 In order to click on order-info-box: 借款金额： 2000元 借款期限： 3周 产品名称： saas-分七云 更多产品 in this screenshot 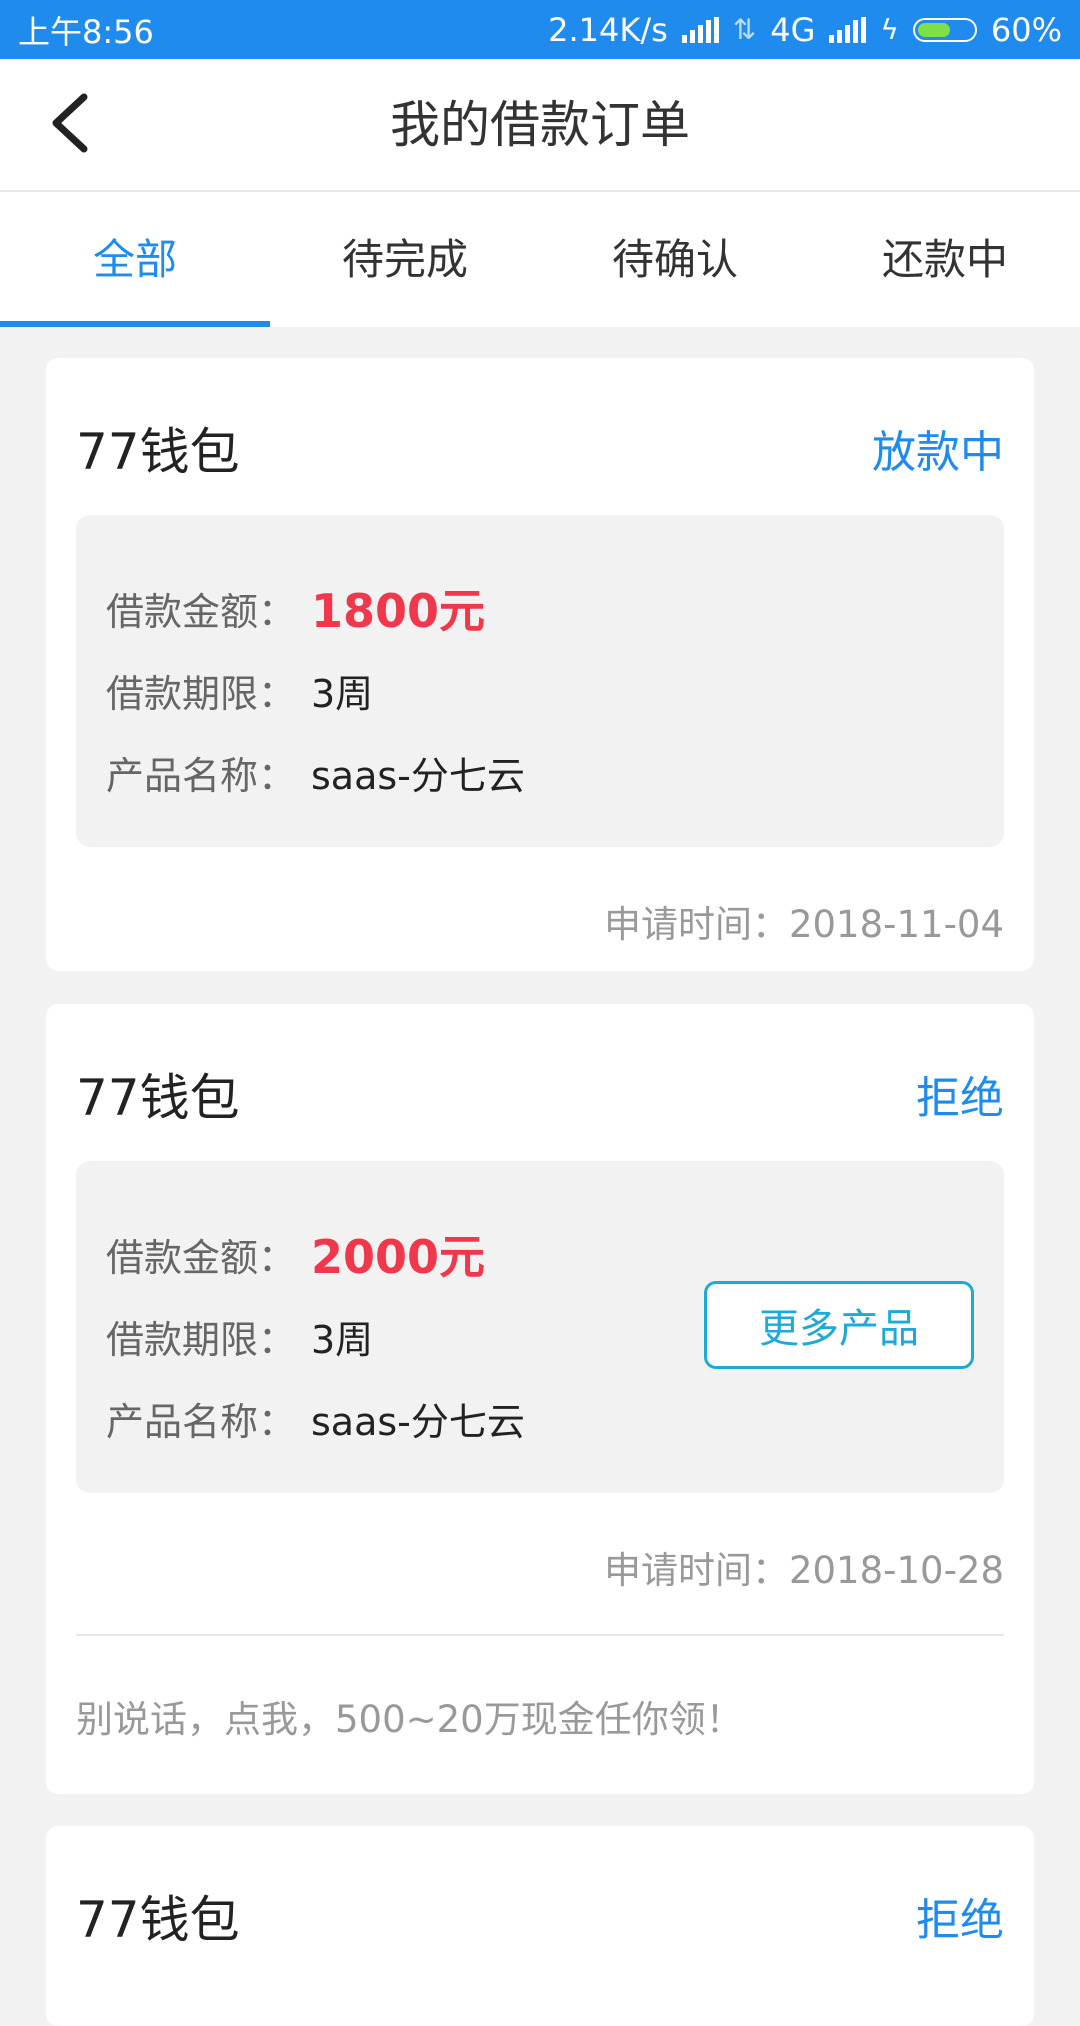, I will do `click(540, 1327)`.